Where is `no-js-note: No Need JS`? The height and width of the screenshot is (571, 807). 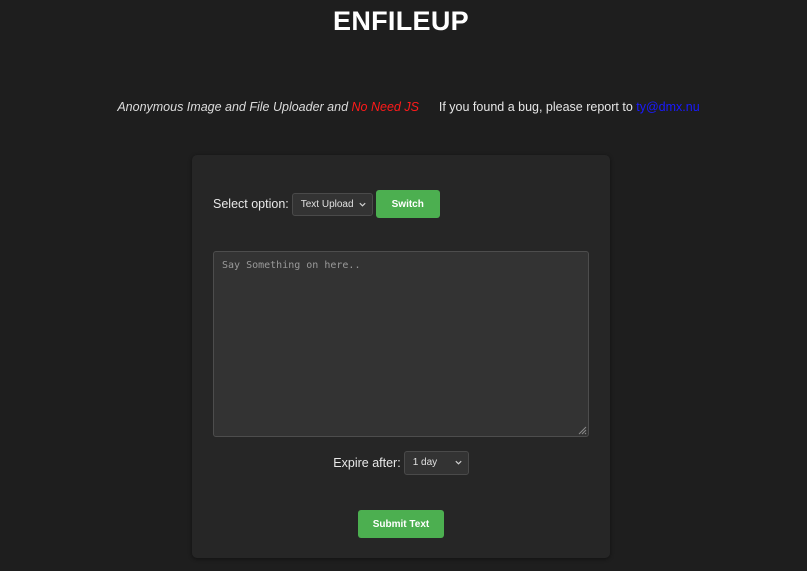 no-js-note: No Need JS is located at coordinates (385, 107).